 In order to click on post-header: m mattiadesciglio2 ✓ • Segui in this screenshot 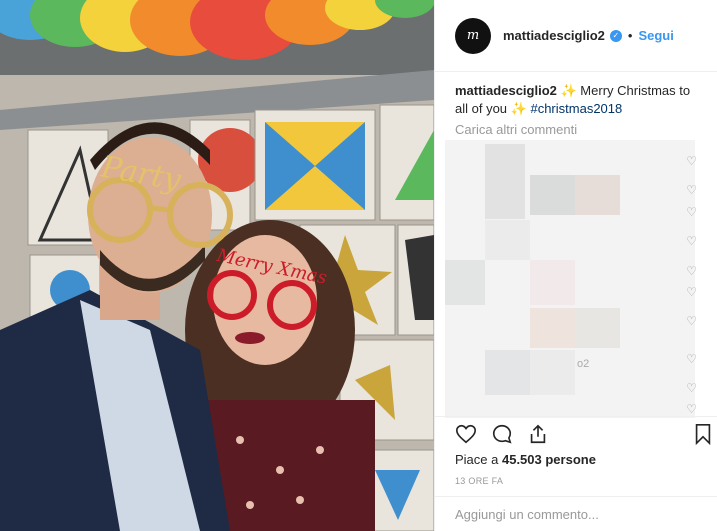, I will do `click(576, 36)`.